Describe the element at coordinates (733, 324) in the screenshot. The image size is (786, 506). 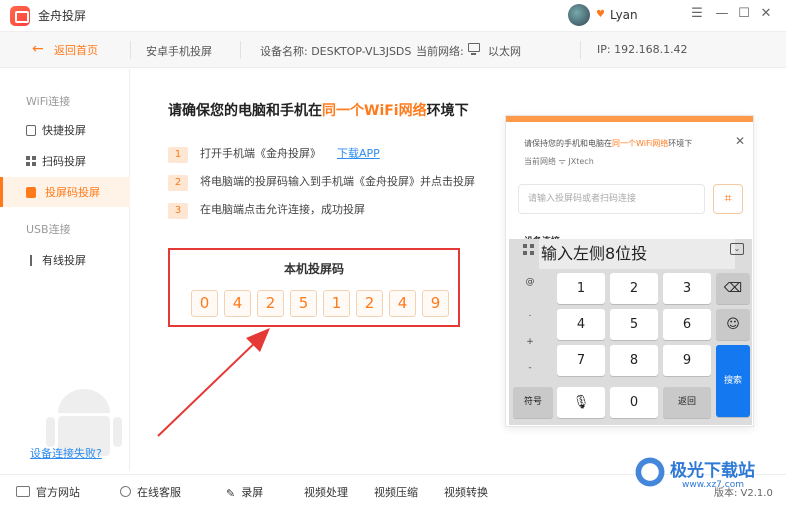
I see `emoji-key-icon: ☺` at that location.